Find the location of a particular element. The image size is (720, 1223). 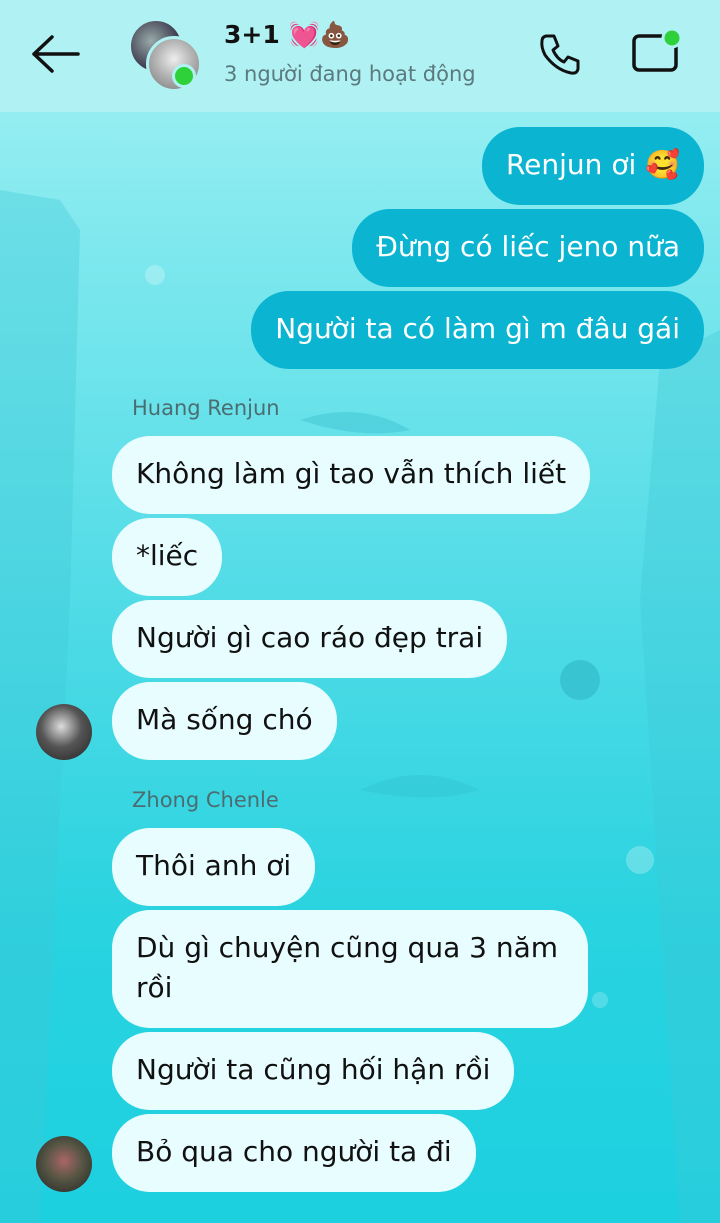

online-indicator is located at coordinates (184, 76).